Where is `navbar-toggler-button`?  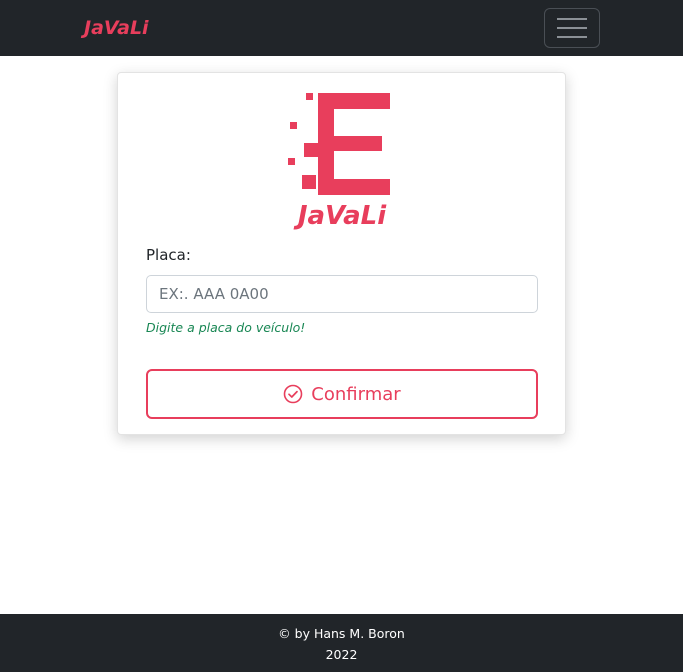 navbar-toggler-button is located at coordinates (572, 28).